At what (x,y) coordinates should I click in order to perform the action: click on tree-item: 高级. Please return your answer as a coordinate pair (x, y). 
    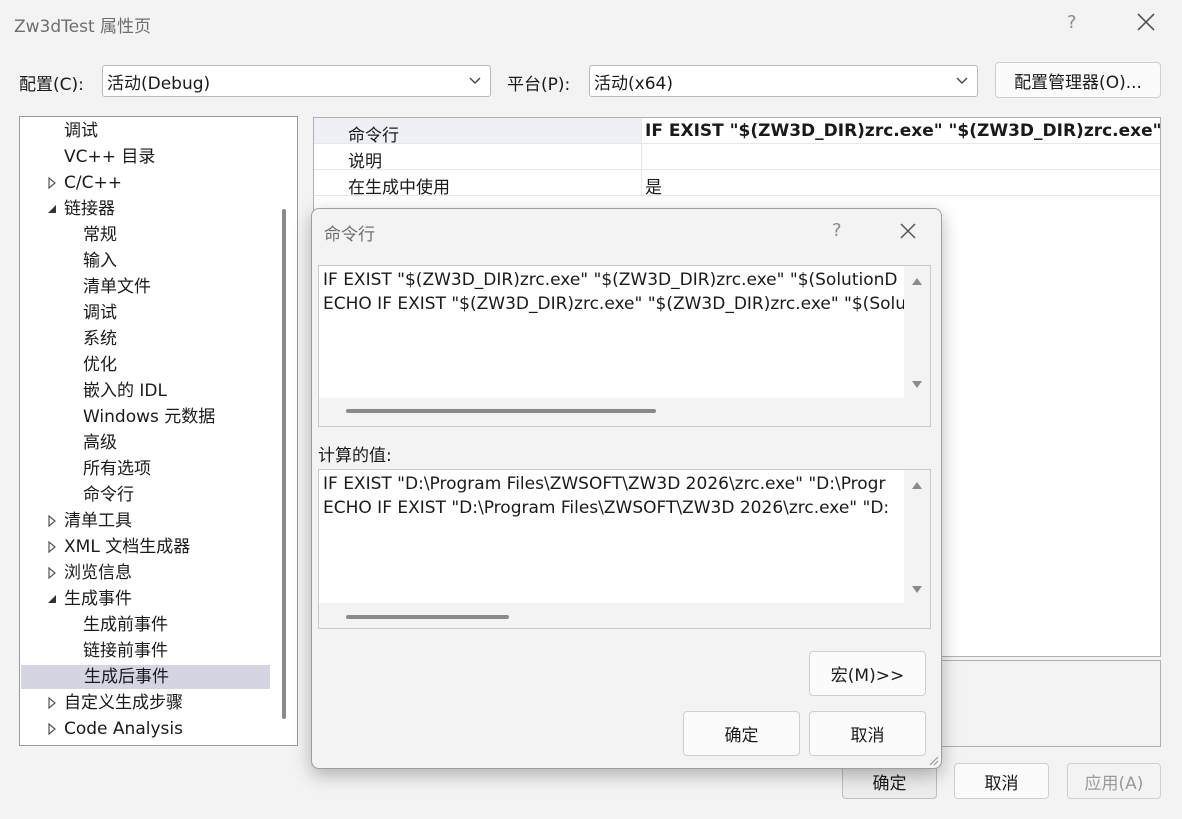
    Looking at the image, I should click on (145, 443).